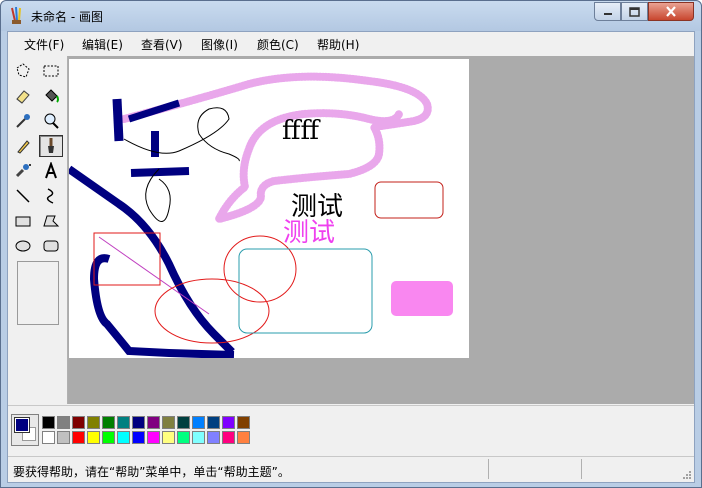  I want to click on menu-colors: 颜色(C), so click(278, 44).